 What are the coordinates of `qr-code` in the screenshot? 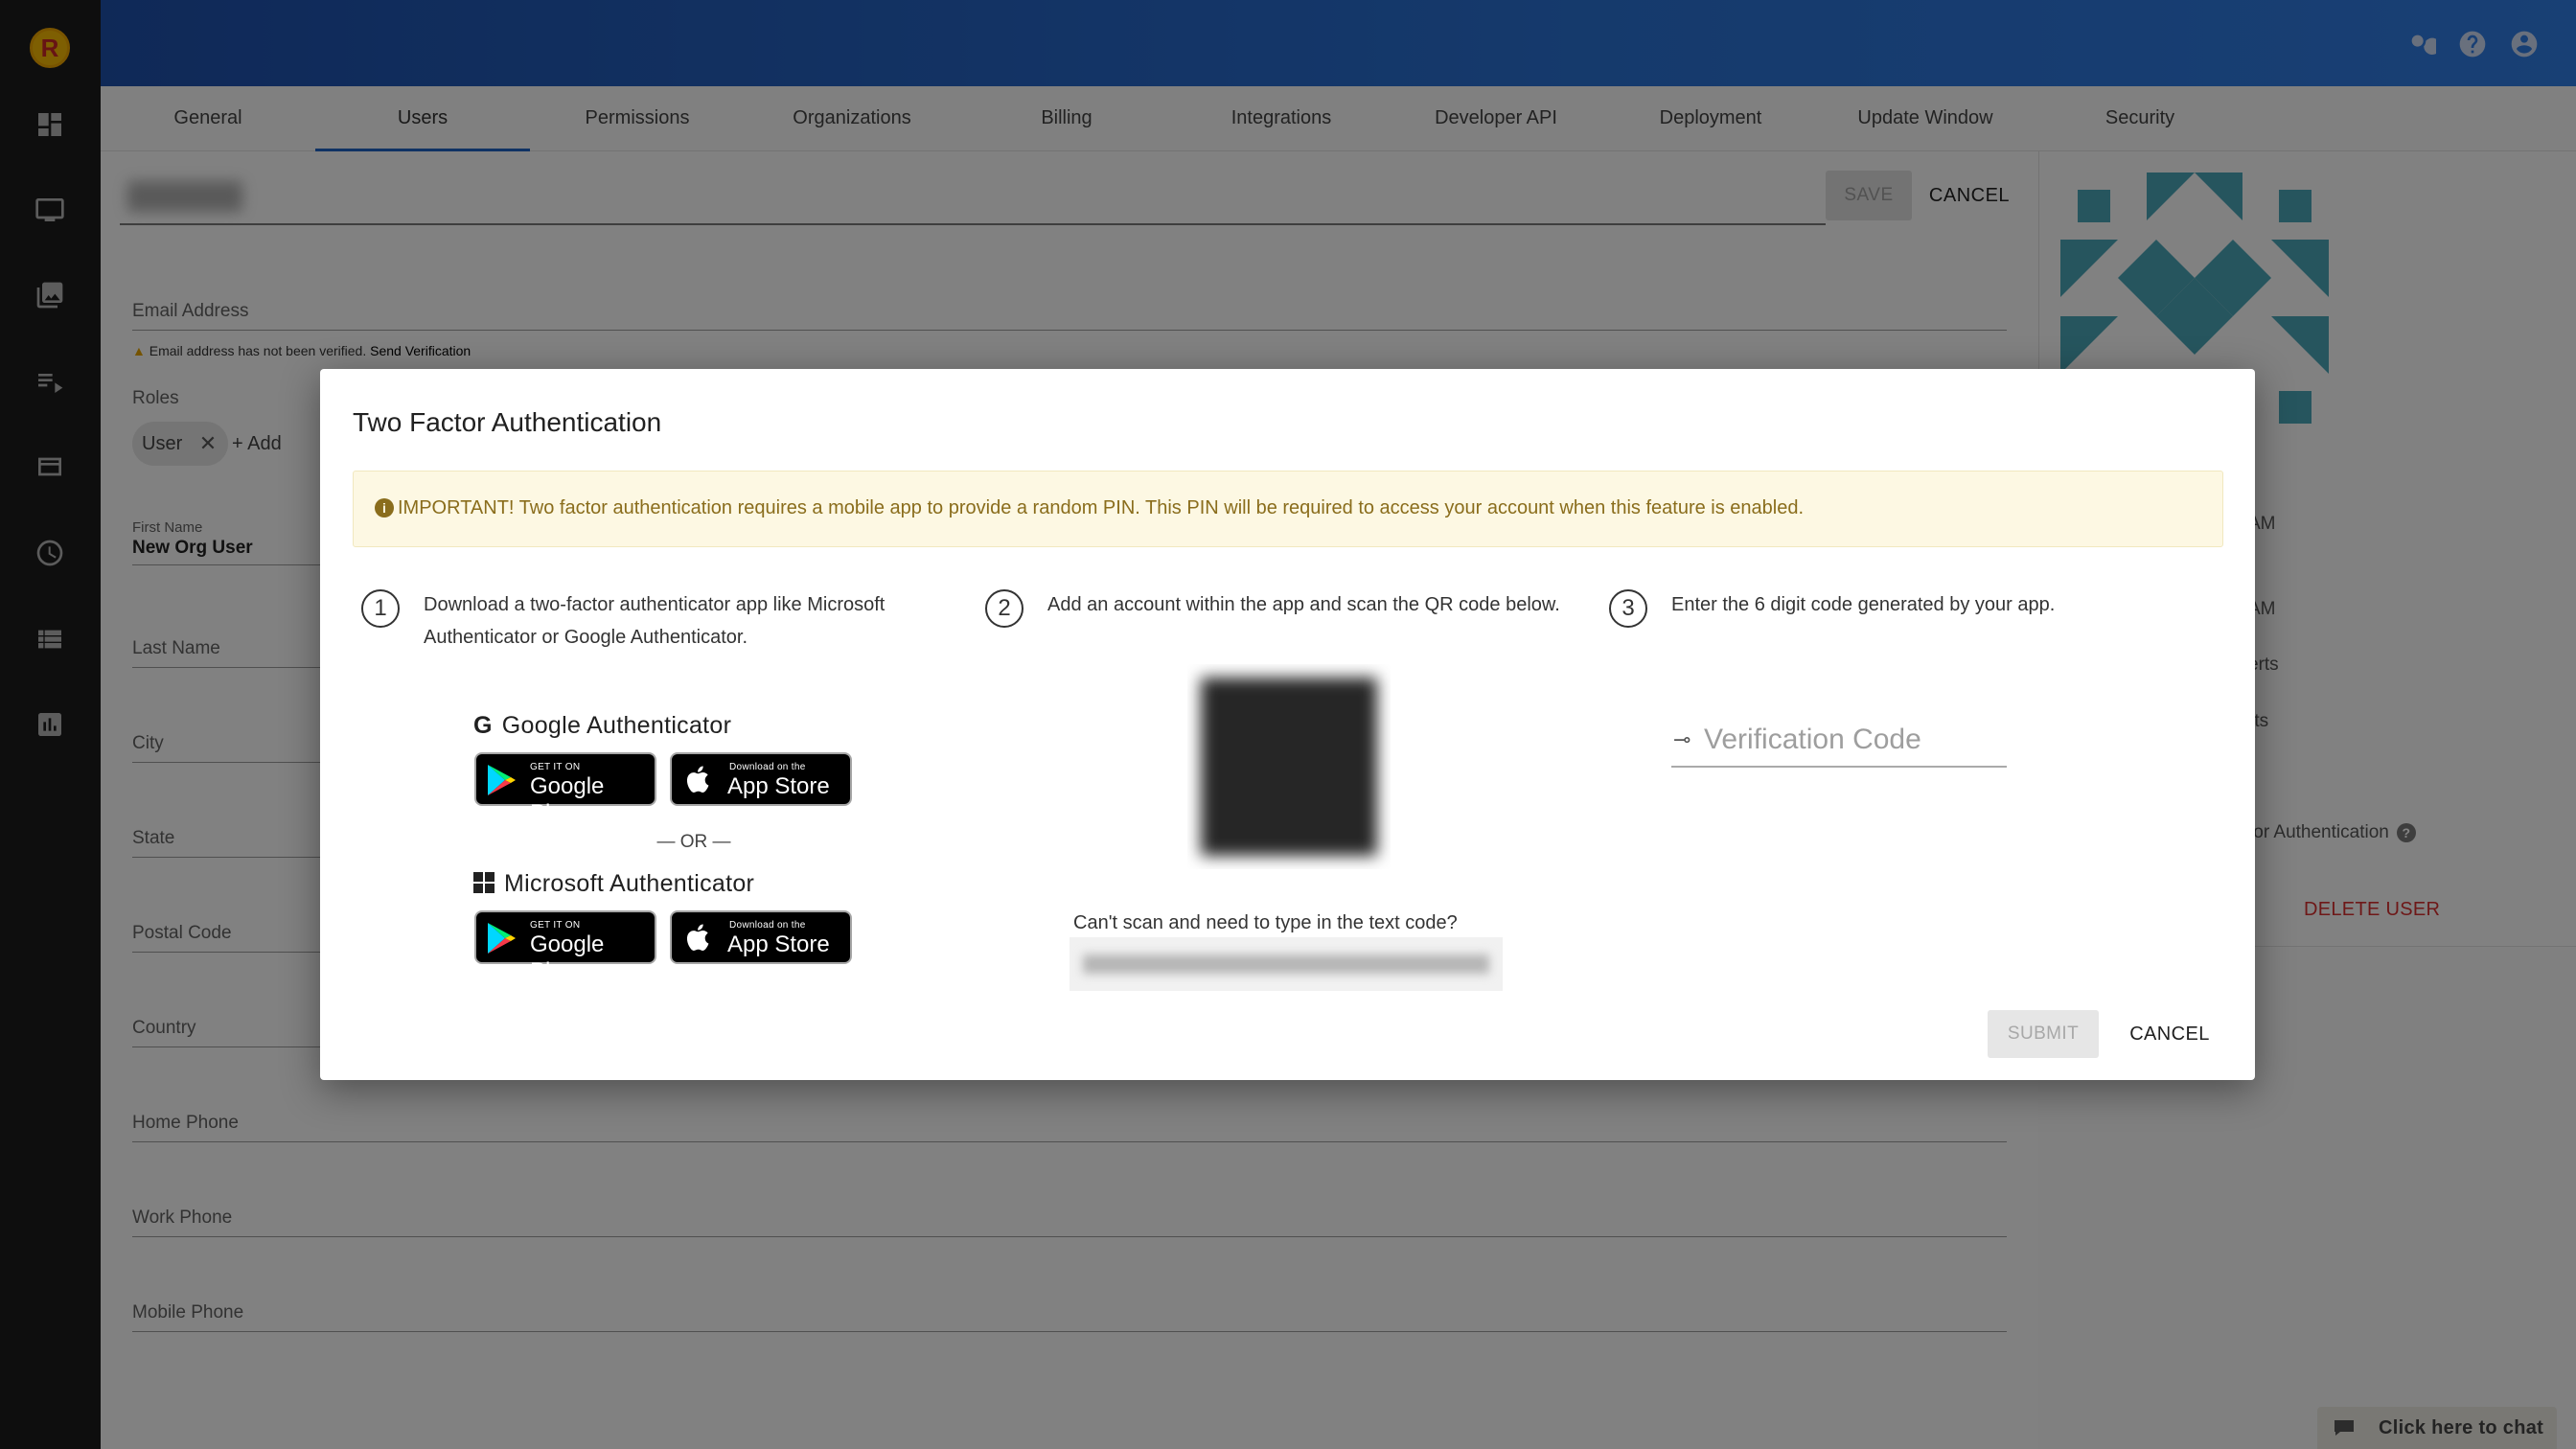 It's located at (1289, 766).